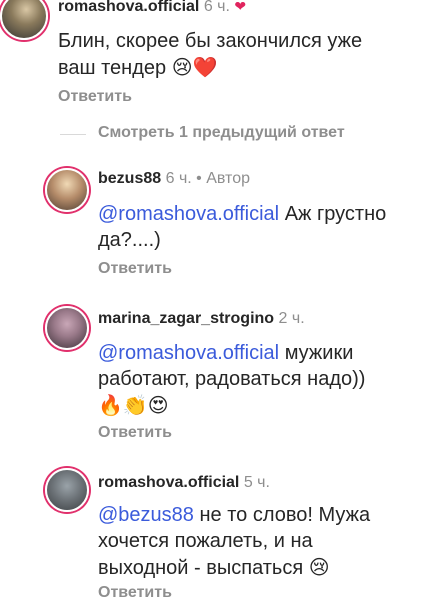 The image size is (423, 602). What do you see at coordinates (242, 227) in the screenshot?
I see `comment-text: @romashova.official Аж грустно да?....)` at bounding box center [242, 227].